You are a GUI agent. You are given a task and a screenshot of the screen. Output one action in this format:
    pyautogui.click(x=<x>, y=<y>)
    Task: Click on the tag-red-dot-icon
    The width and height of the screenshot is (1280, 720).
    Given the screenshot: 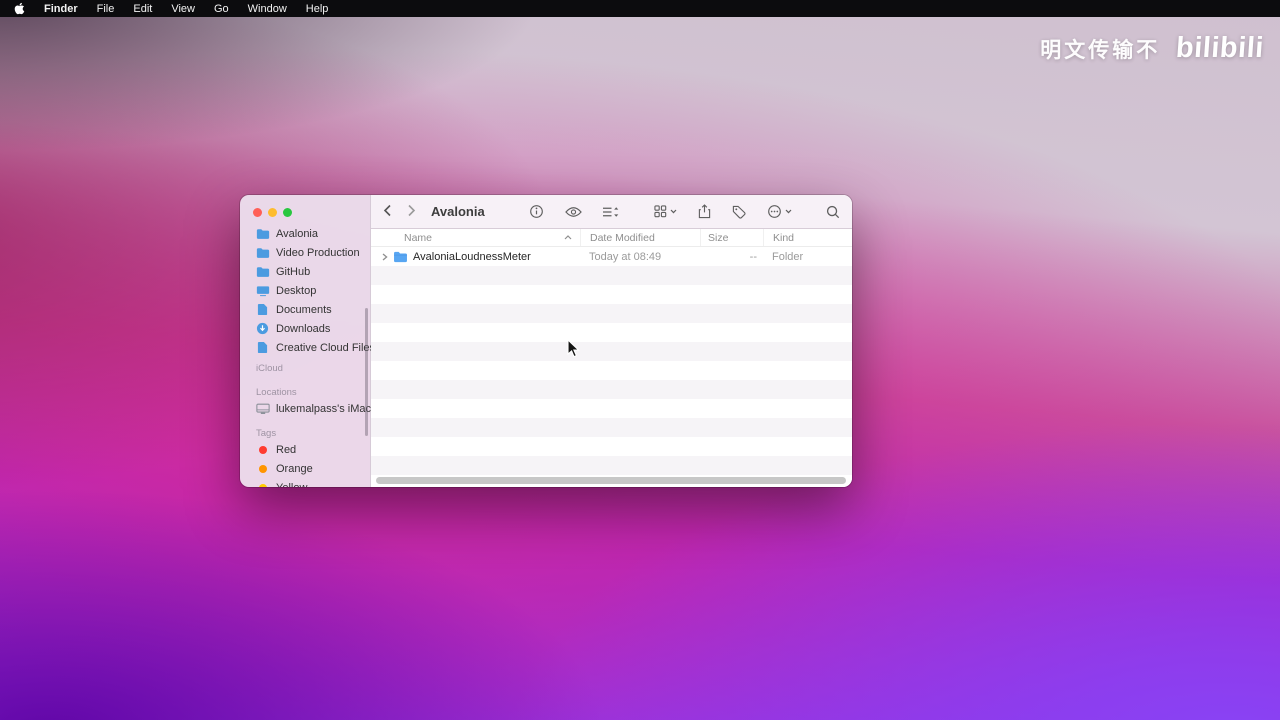 What is the action you would take?
    pyautogui.click(x=262, y=449)
    